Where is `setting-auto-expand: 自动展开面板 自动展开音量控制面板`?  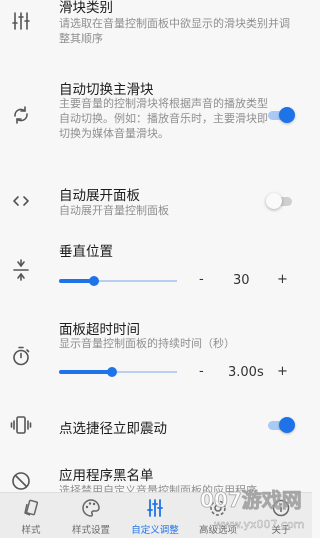 setting-auto-expand: 自动展开面板 自动展开音量控制面板 is located at coordinates (156, 202).